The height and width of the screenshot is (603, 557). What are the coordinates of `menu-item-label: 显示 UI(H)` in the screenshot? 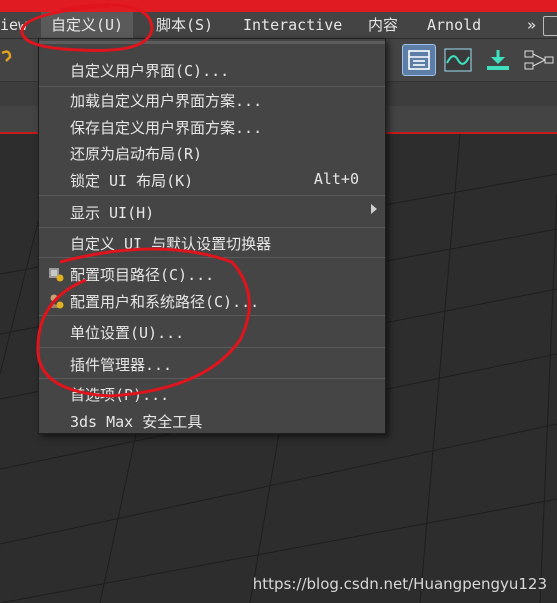 It's located at (112, 213).